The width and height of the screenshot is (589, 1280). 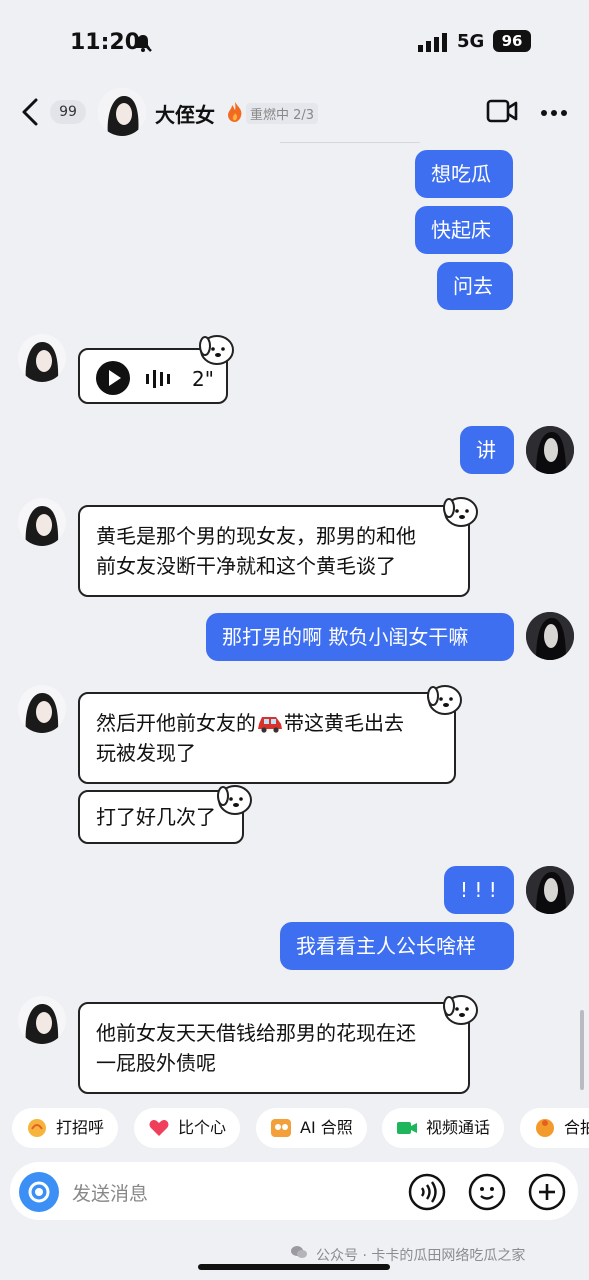 What do you see at coordinates (246, 566) in the screenshot?
I see `message-text: 前女友没断干净就和这个黄毛谈了` at bounding box center [246, 566].